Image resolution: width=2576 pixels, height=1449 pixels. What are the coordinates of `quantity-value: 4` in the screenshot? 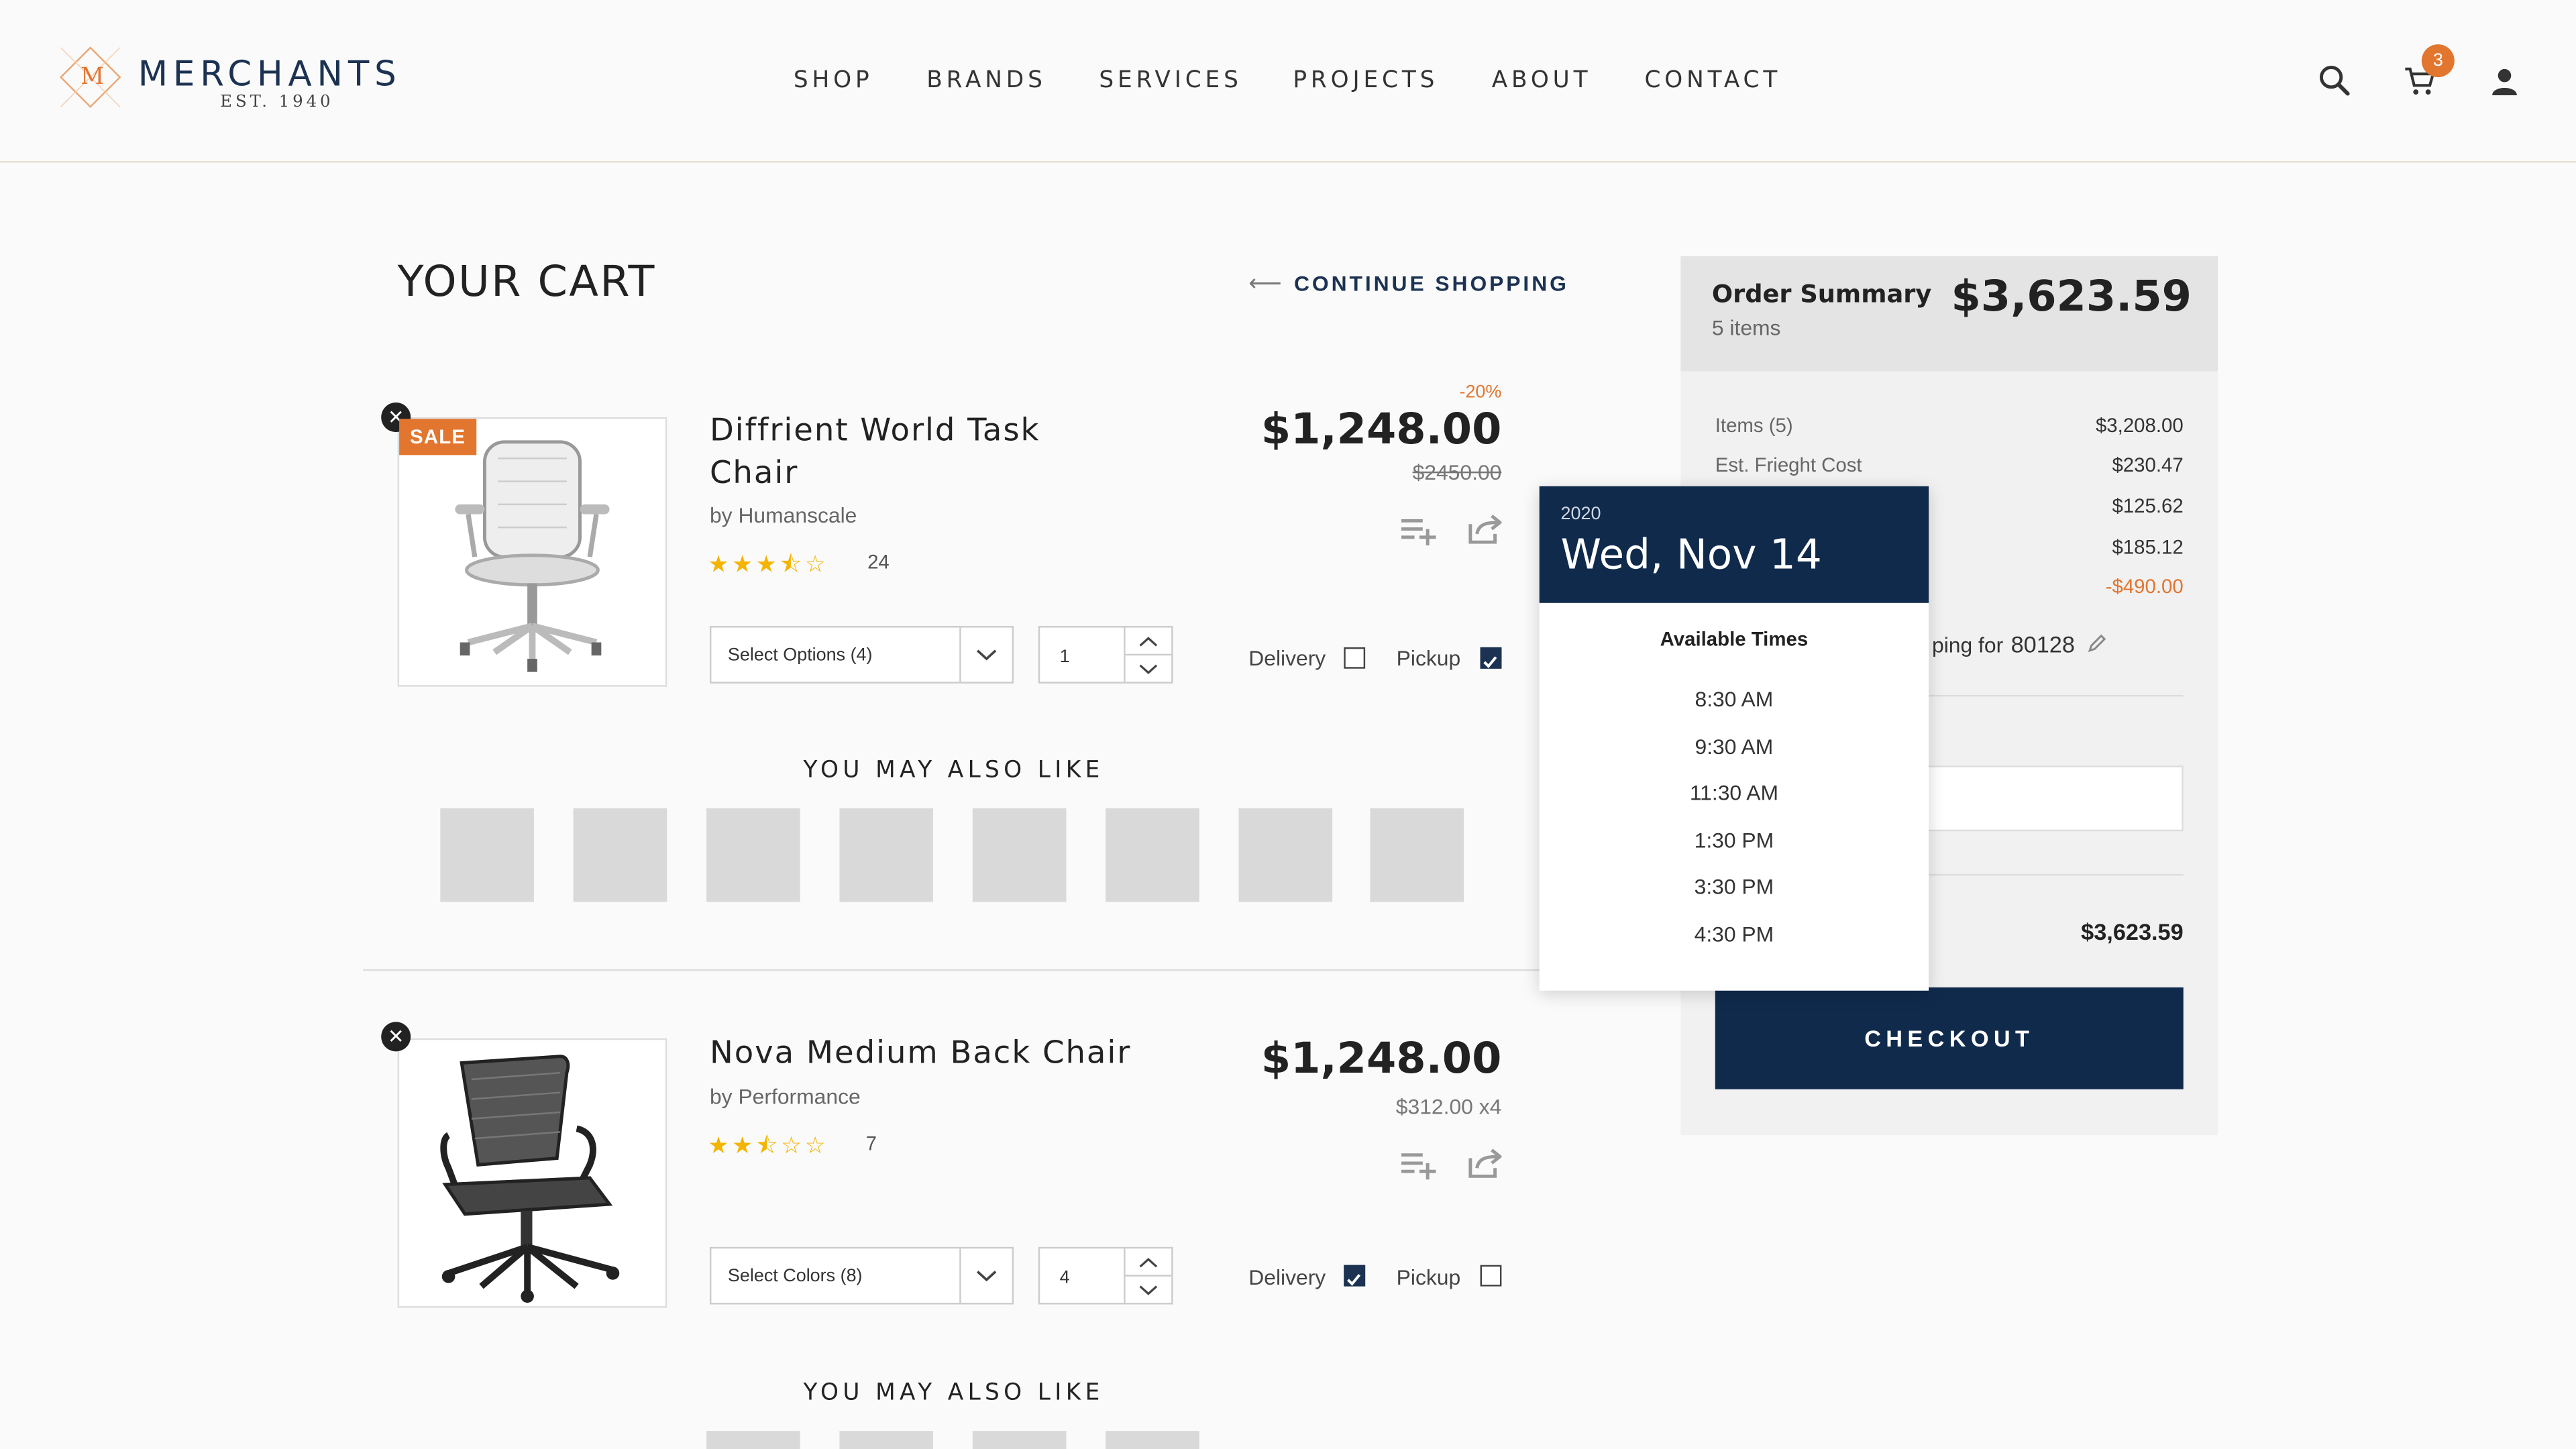 It's located at (1065, 1278).